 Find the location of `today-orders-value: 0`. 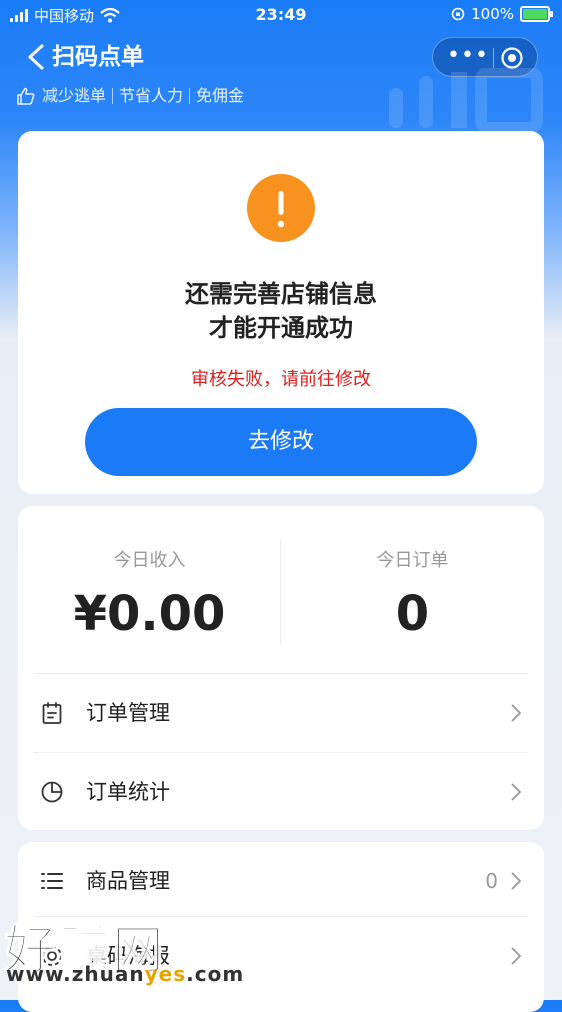

today-orders-value: 0 is located at coordinates (412, 614).